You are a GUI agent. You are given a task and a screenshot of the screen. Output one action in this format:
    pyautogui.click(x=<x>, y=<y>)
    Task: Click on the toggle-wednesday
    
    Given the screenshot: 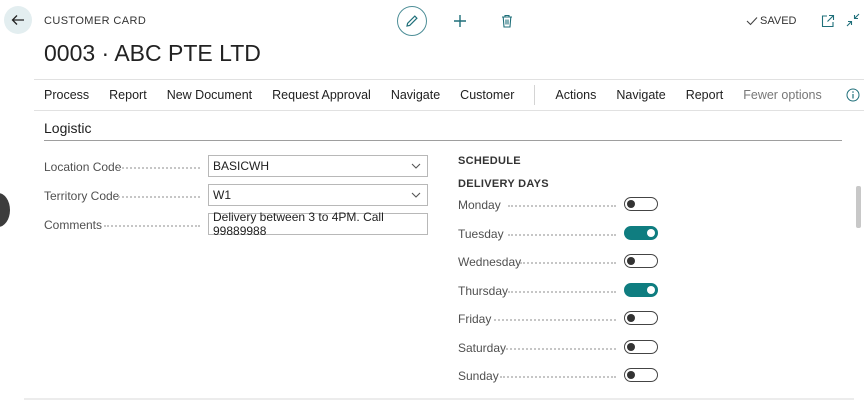 What is the action you would take?
    pyautogui.click(x=641, y=261)
    